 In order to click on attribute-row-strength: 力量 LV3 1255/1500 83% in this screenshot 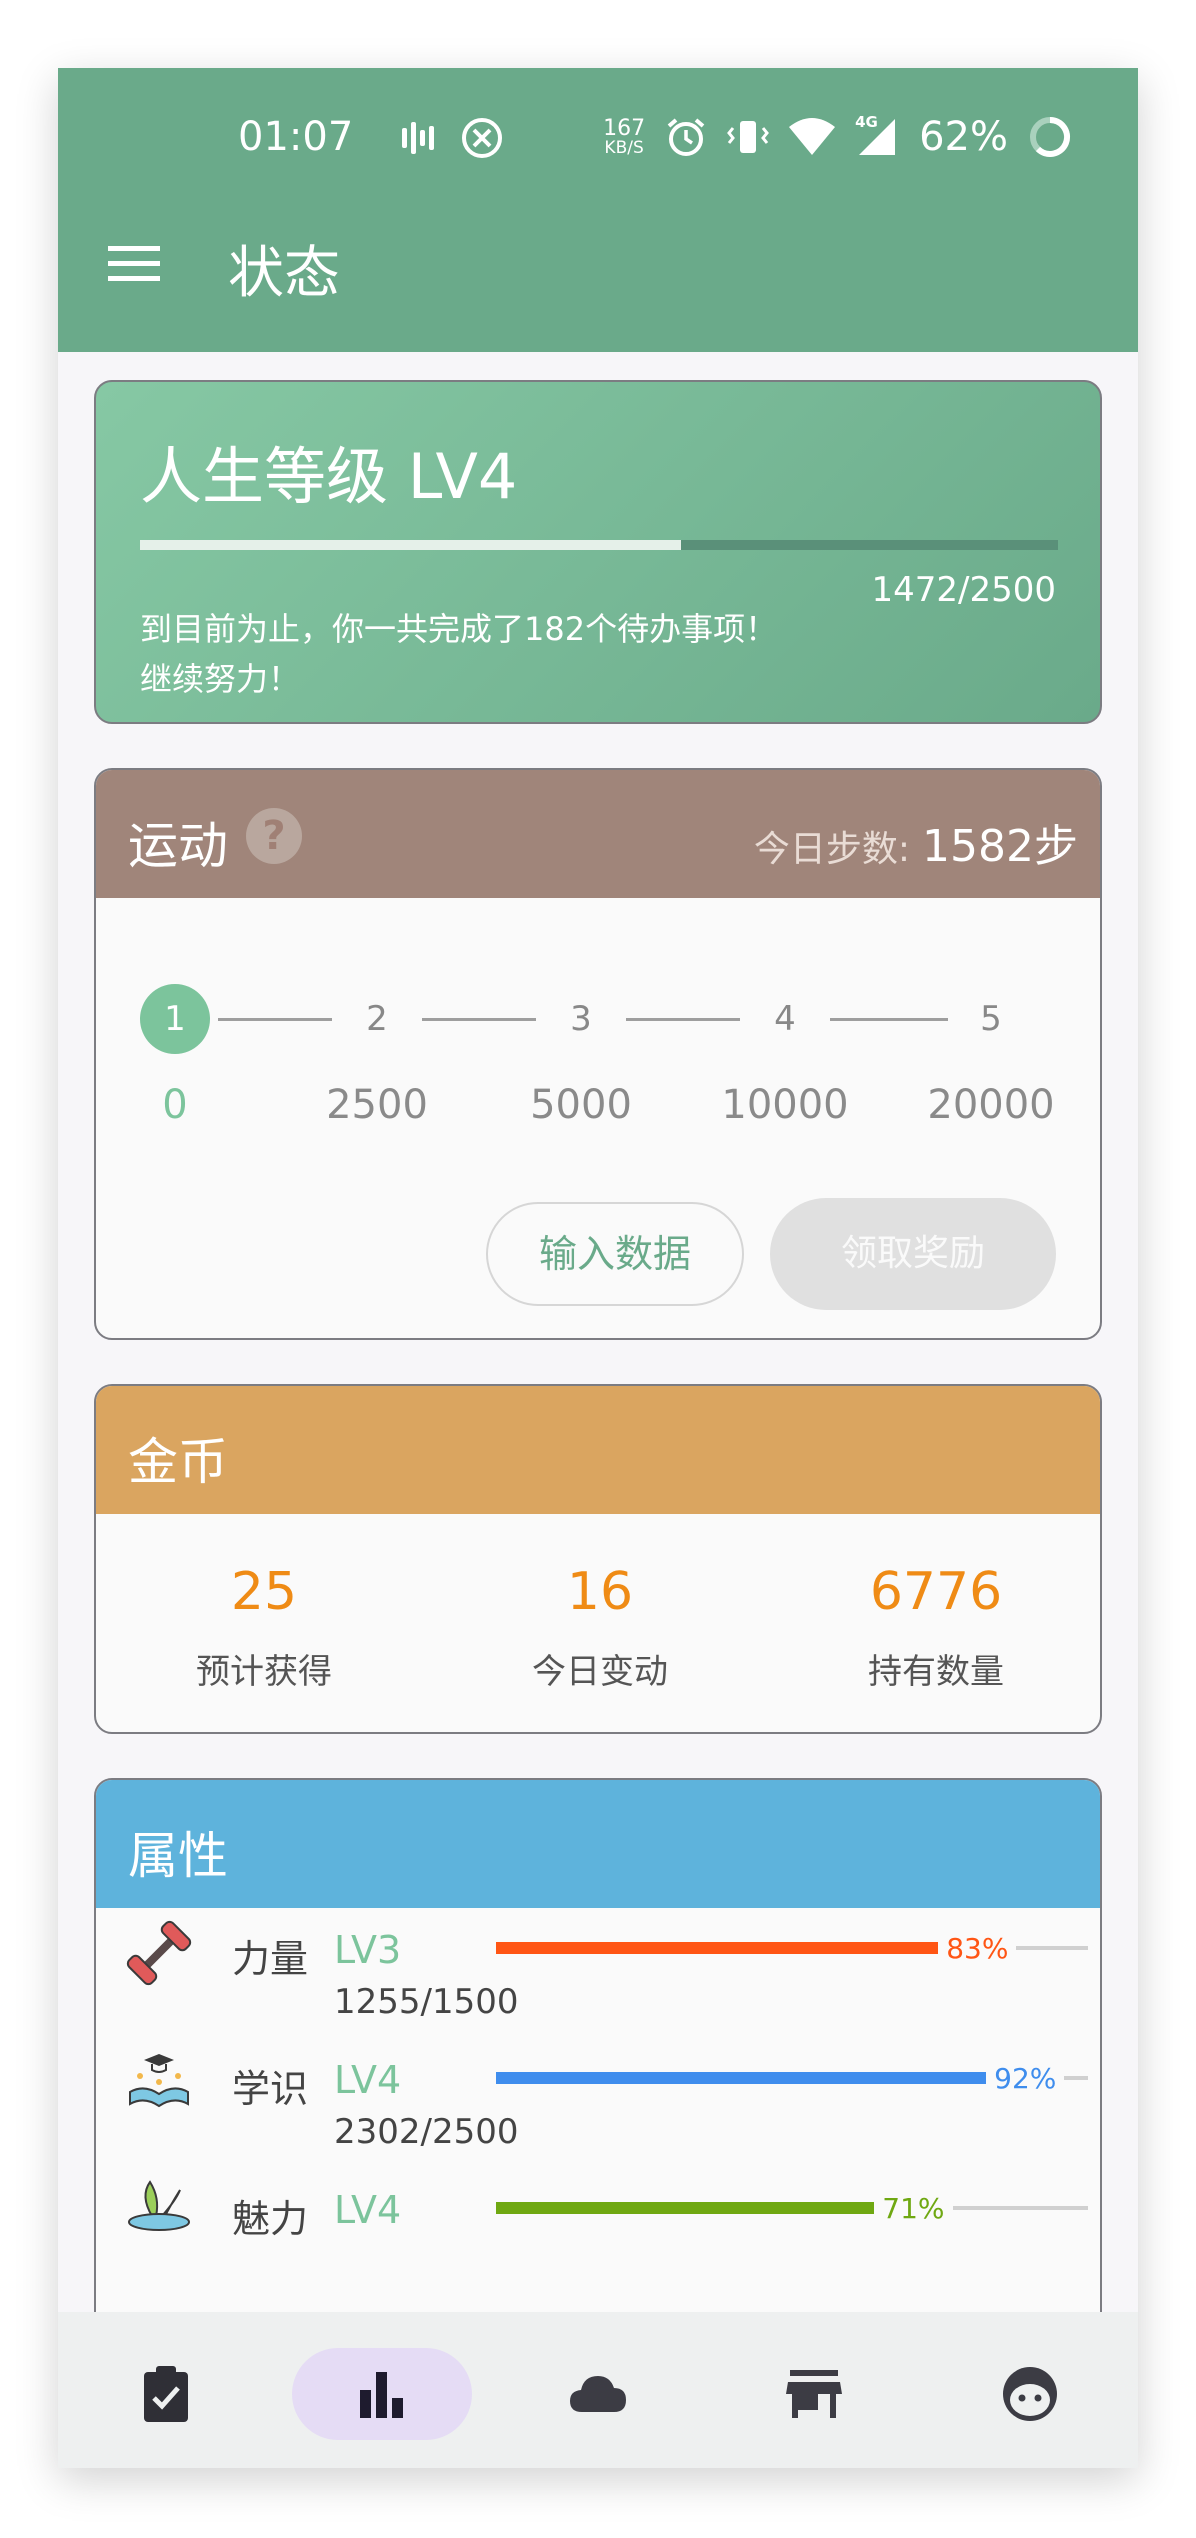, I will do `click(598, 1976)`.